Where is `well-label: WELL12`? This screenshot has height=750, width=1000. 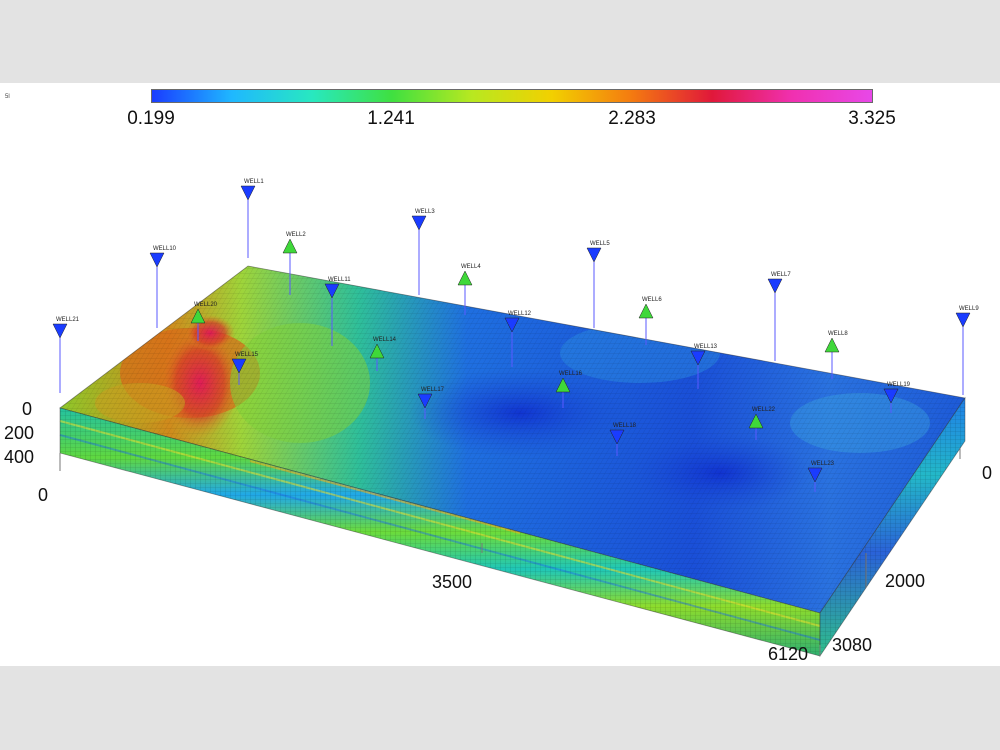
well-label: WELL12 is located at coordinates (520, 314).